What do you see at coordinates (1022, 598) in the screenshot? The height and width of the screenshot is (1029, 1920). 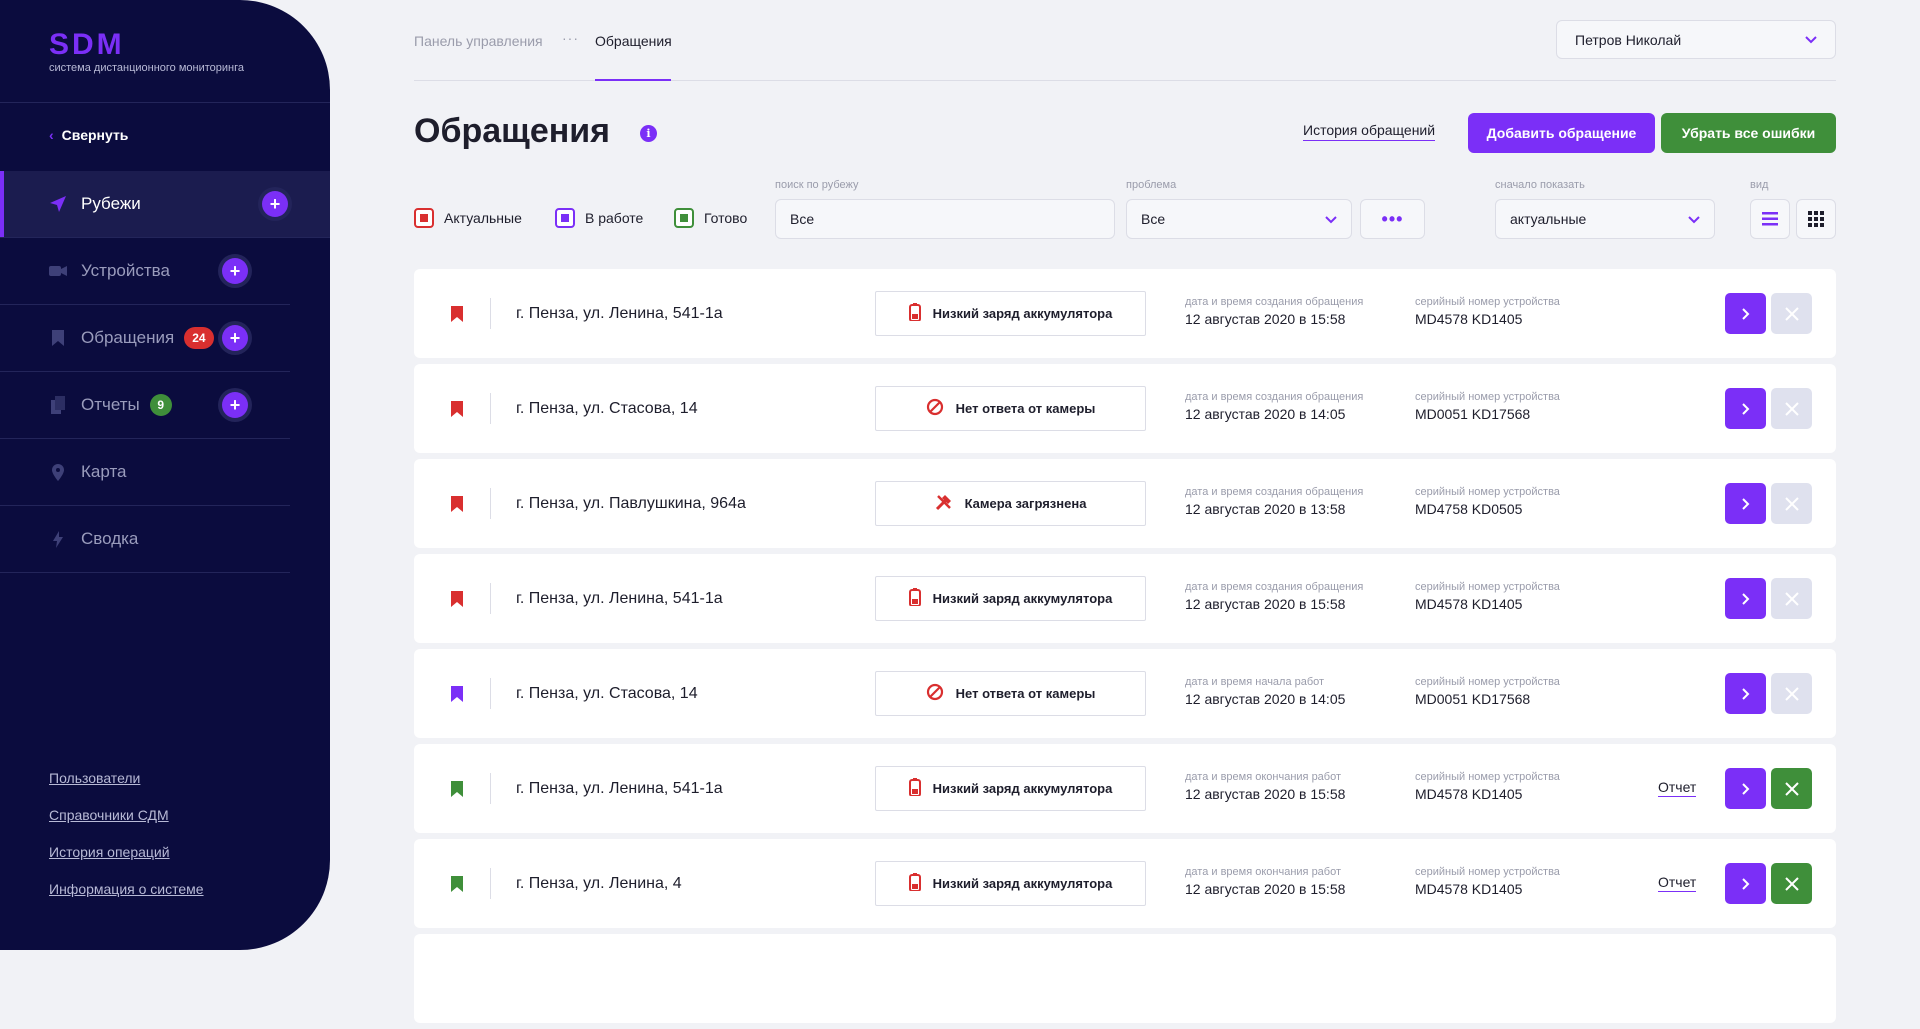 I see `problem-text: Низкий заряд аккумулятора` at bounding box center [1022, 598].